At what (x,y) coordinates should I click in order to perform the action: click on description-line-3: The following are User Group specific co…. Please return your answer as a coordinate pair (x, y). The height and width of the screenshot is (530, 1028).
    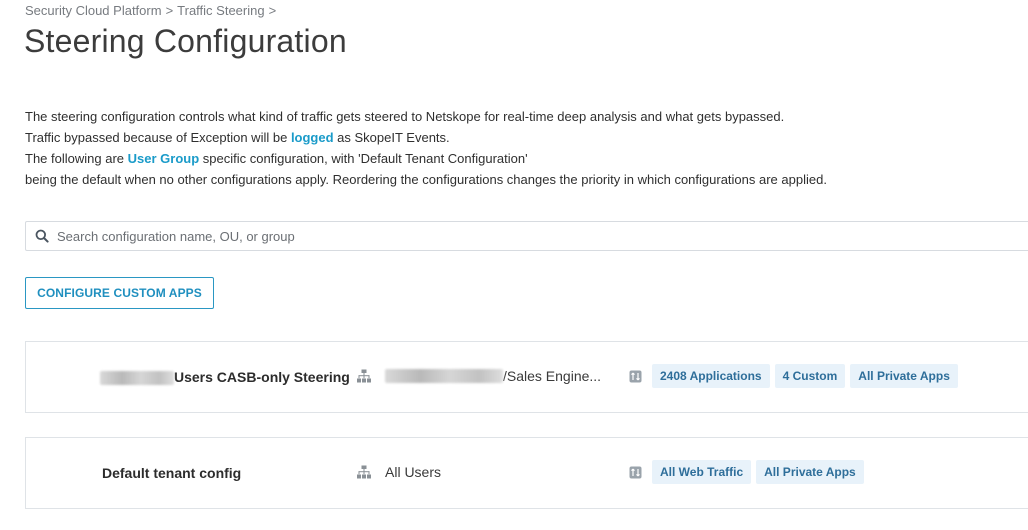
    Looking at the image, I should click on (426, 158).